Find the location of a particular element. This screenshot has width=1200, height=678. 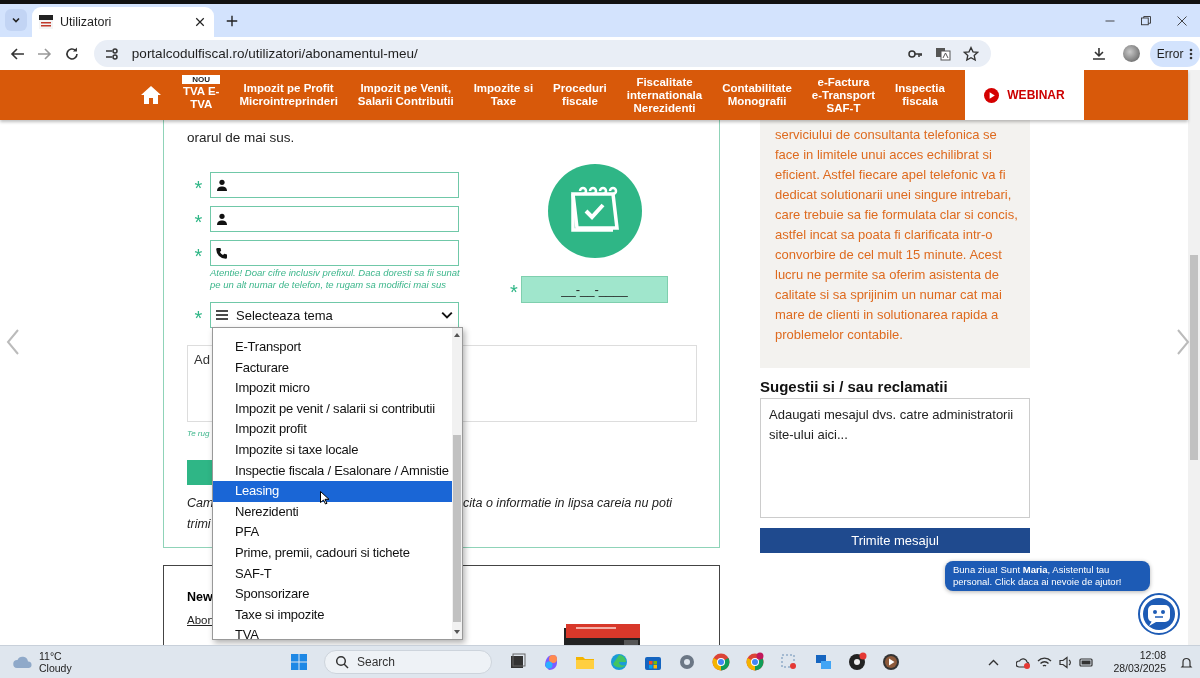

phone-hint: Atentie! Doar cifre inclusiv prefixul. Daca doresti sa fii sunat pe un alt numar de telefon, te rugam sa modifici mai sus is located at coordinates (335, 279).